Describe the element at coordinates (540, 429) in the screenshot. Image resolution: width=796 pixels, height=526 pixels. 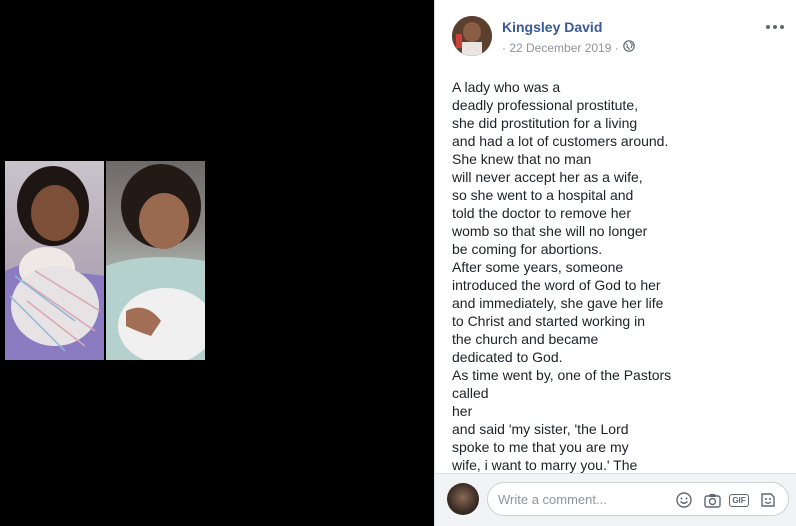
I see `post-text-line: and said 'my sister, 'the Lord` at that location.